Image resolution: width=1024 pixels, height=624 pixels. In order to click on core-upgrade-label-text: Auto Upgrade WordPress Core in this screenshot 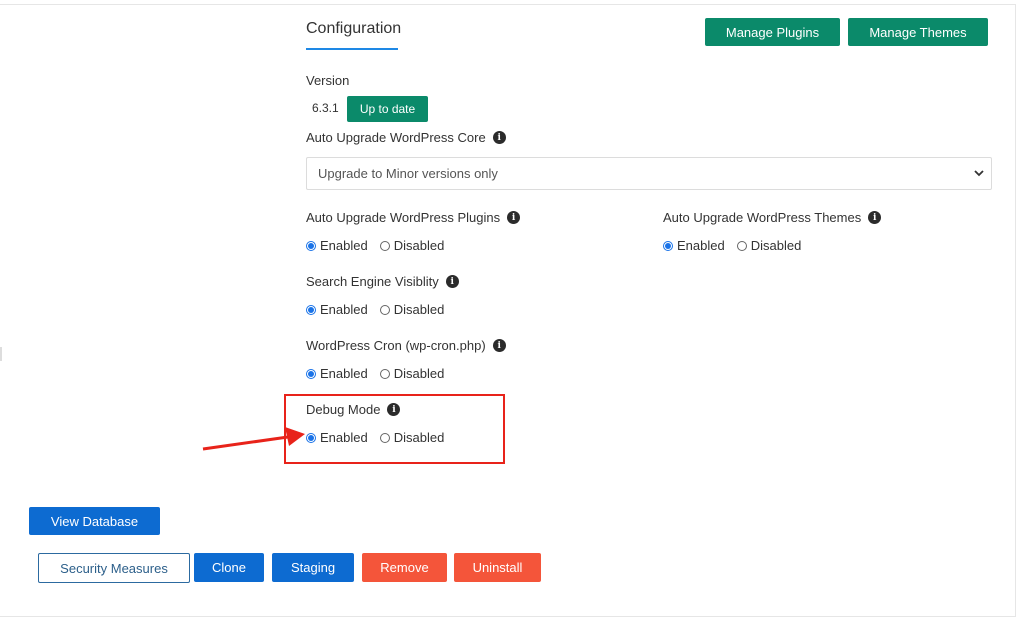, I will do `click(396, 137)`.